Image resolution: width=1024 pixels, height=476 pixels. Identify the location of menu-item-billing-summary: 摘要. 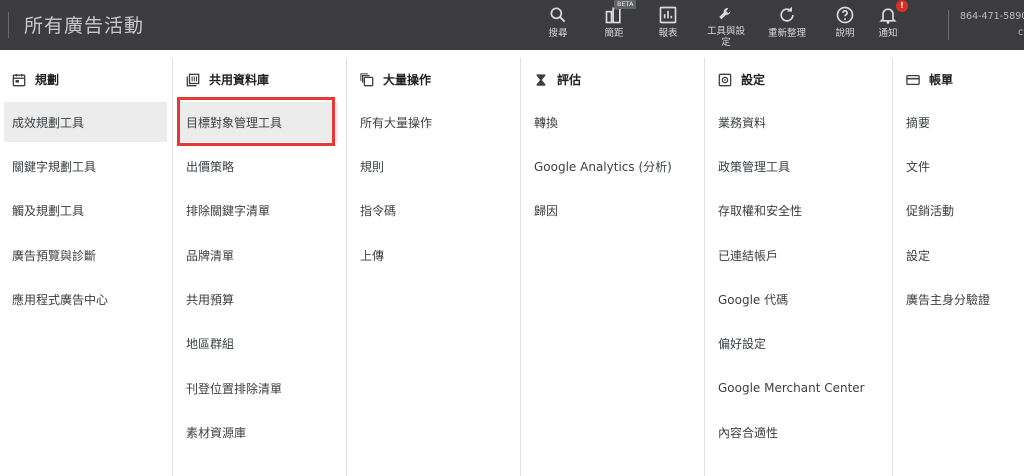
(918, 122).